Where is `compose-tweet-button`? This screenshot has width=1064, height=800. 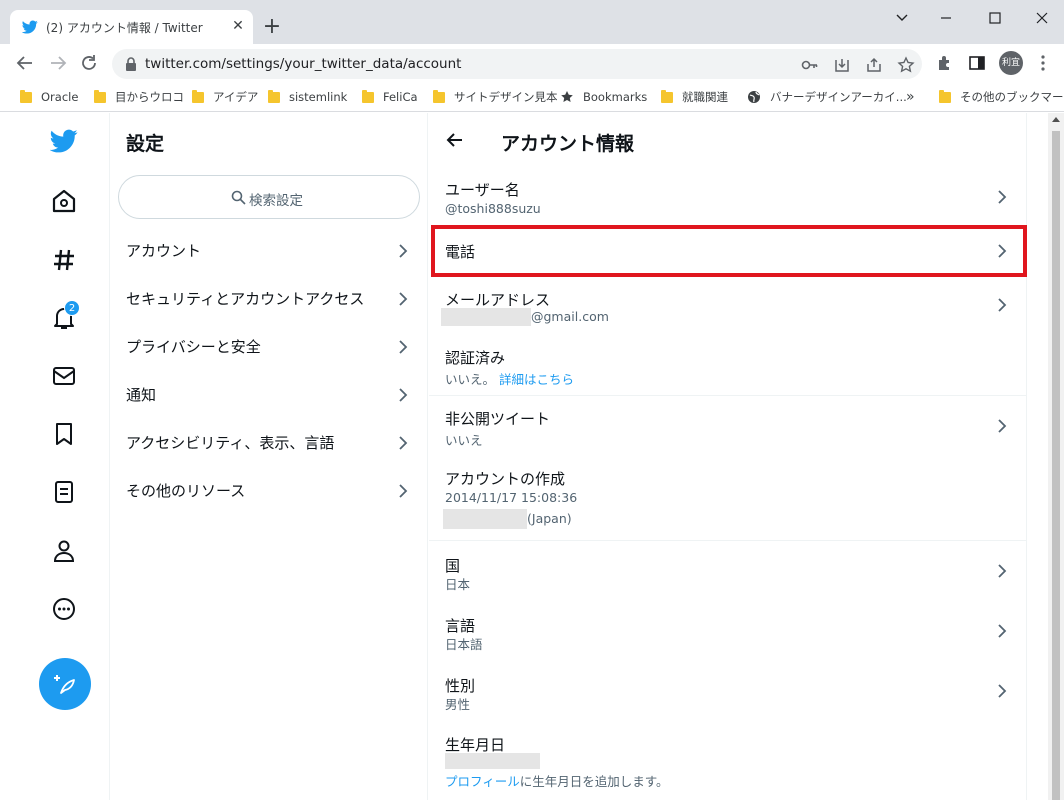
compose-tweet-button is located at coordinates (65, 684).